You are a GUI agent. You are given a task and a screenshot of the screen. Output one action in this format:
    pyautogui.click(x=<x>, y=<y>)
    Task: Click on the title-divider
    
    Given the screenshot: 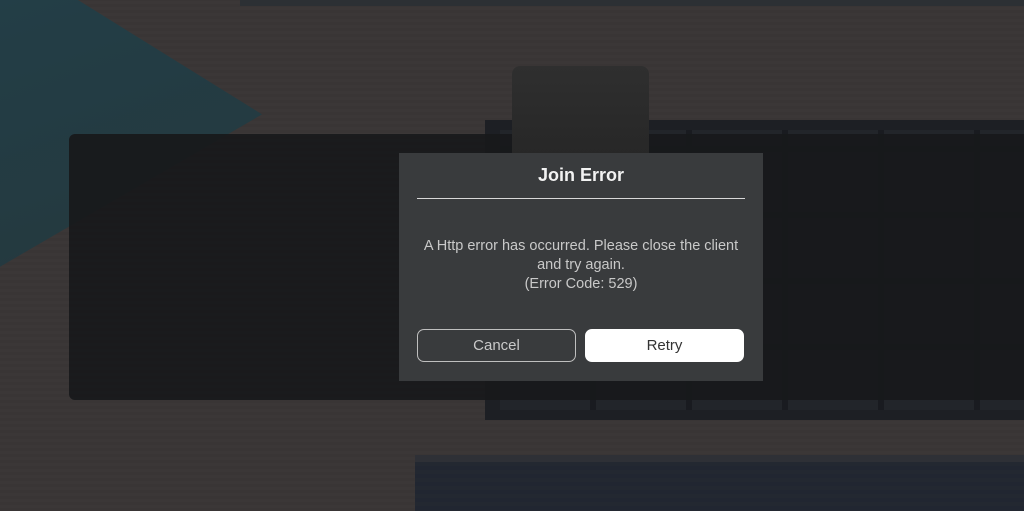 What is the action you would take?
    pyautogui.click(x=581, y=198)
    